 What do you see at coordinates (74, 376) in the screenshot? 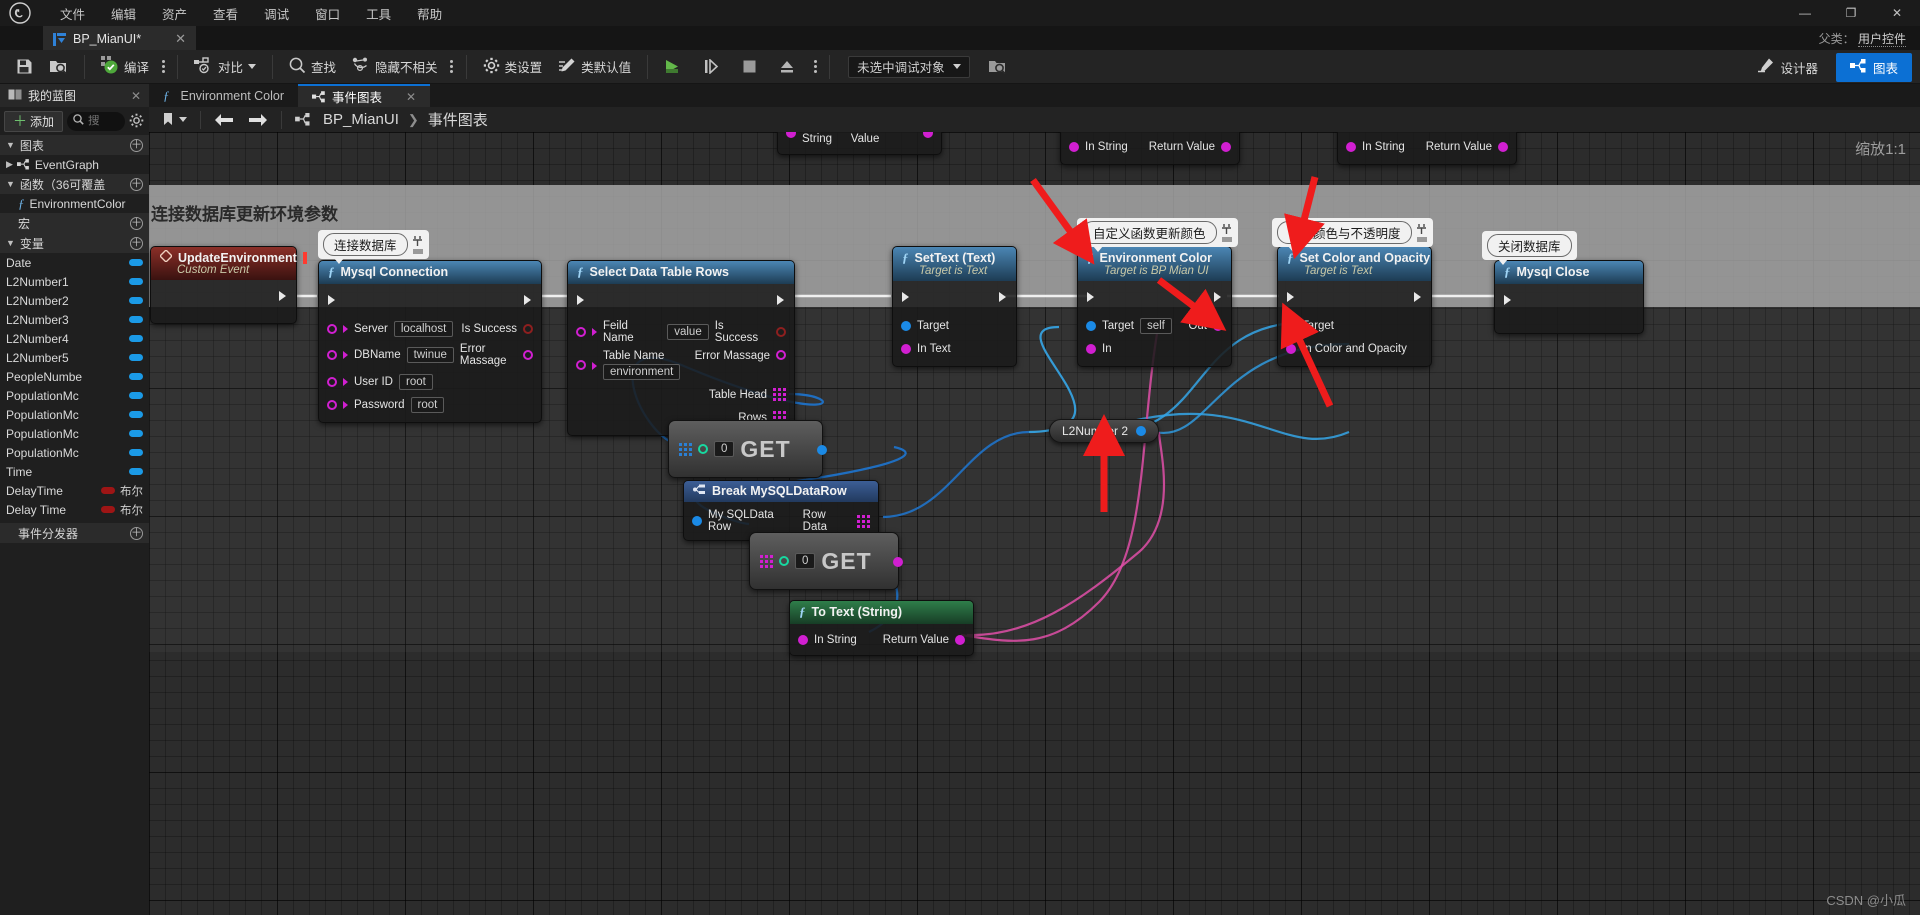
I see `sidebar-item-variable: PeopleNumbe` at bounding box center [74, 376].